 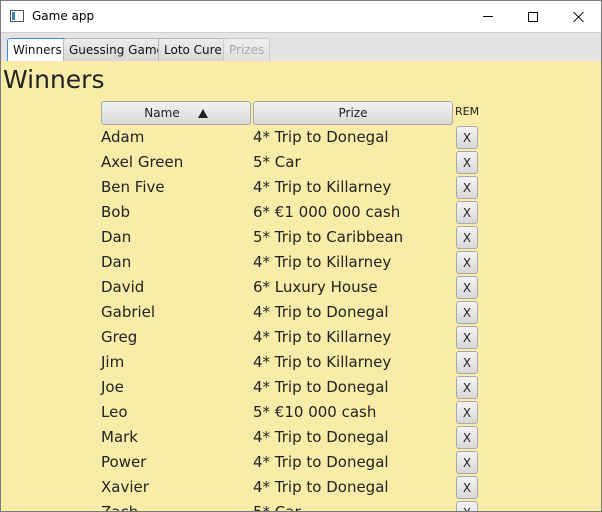 I want to click on maximize-button, so click(x=533, y=16).